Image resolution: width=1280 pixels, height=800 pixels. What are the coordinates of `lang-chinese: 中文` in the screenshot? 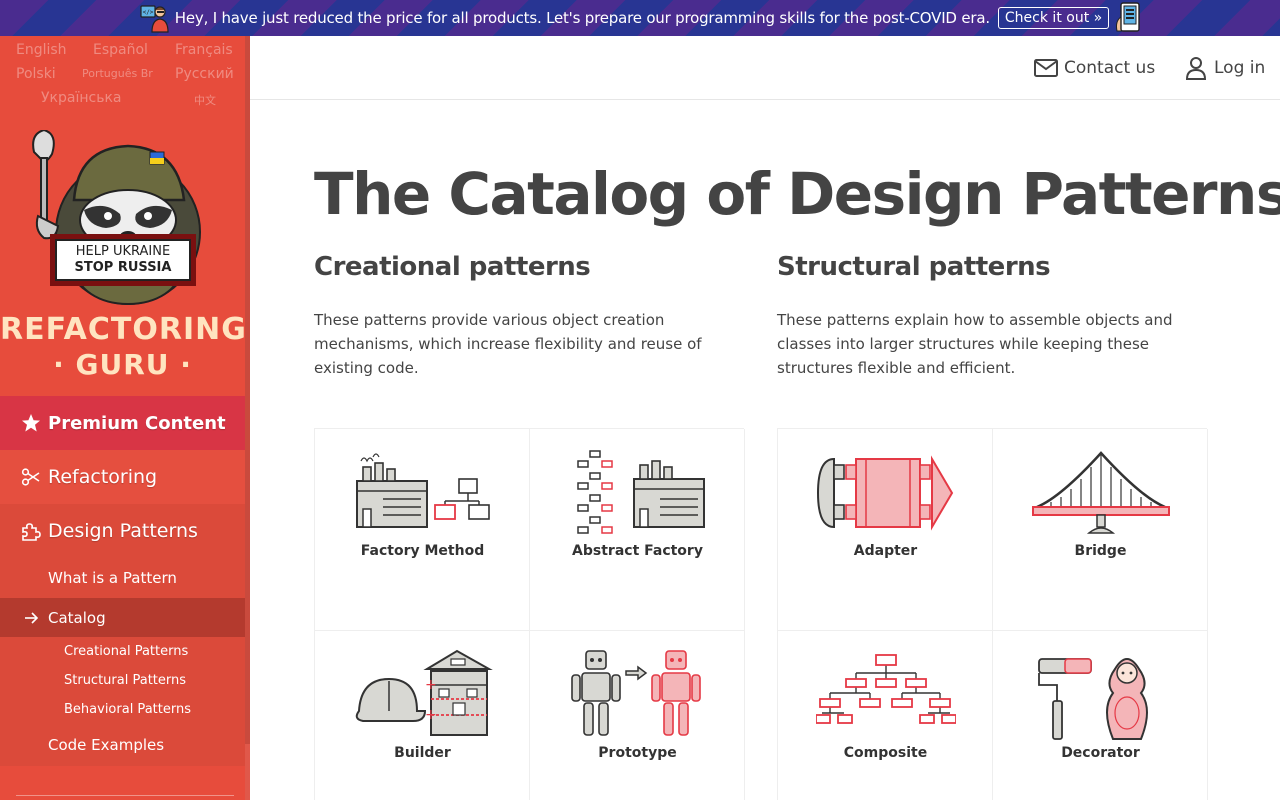 It's located at (205, 100).